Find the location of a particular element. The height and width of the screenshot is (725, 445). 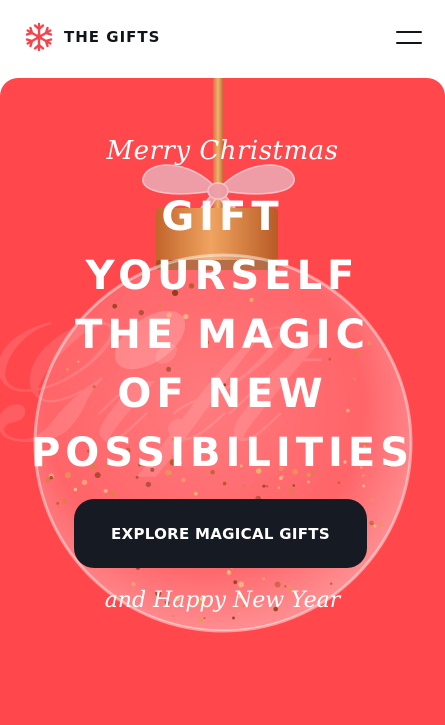

headline-line: YOURSELF is located at coordinates (222, 276).